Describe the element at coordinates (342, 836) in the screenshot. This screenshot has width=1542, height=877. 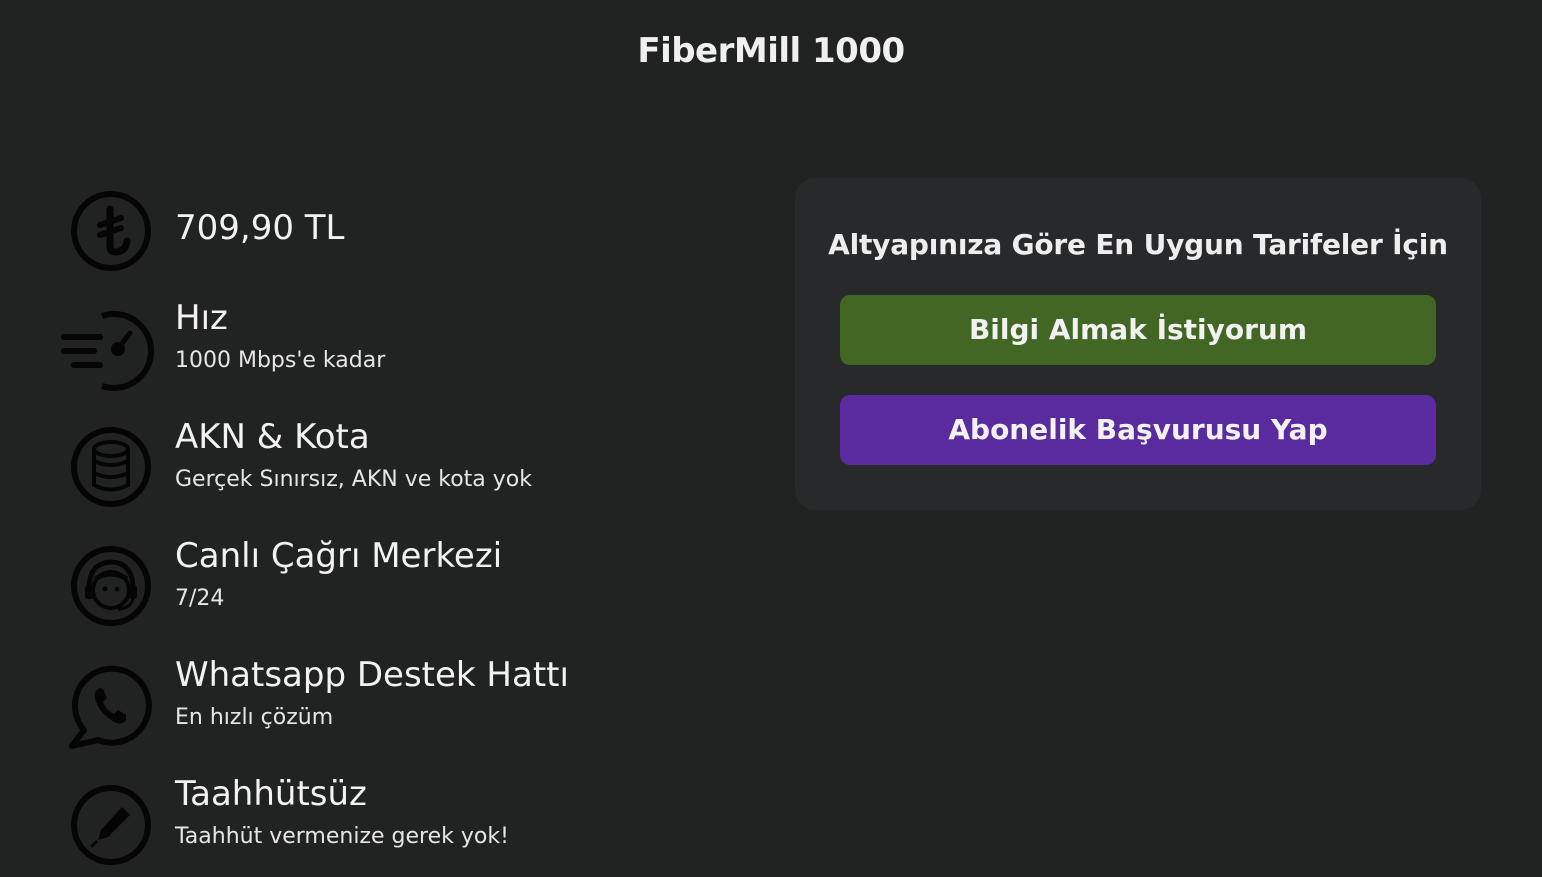
I see `no-commitment-subtitle: Taahhüt vermenize gerek yok!` at that location.